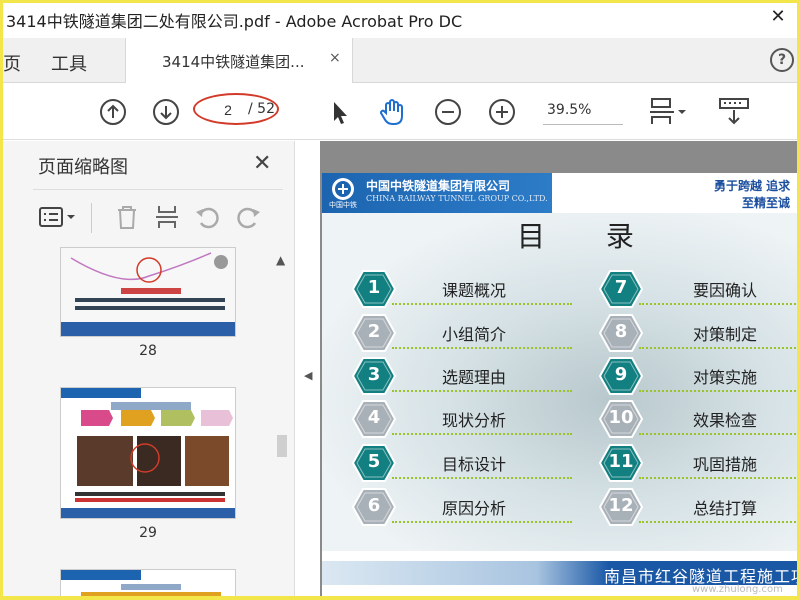  What do you see at coordinates (261, 109) in the screenshot?
I see `page-total: / 52` at bounding box center [261, 109].